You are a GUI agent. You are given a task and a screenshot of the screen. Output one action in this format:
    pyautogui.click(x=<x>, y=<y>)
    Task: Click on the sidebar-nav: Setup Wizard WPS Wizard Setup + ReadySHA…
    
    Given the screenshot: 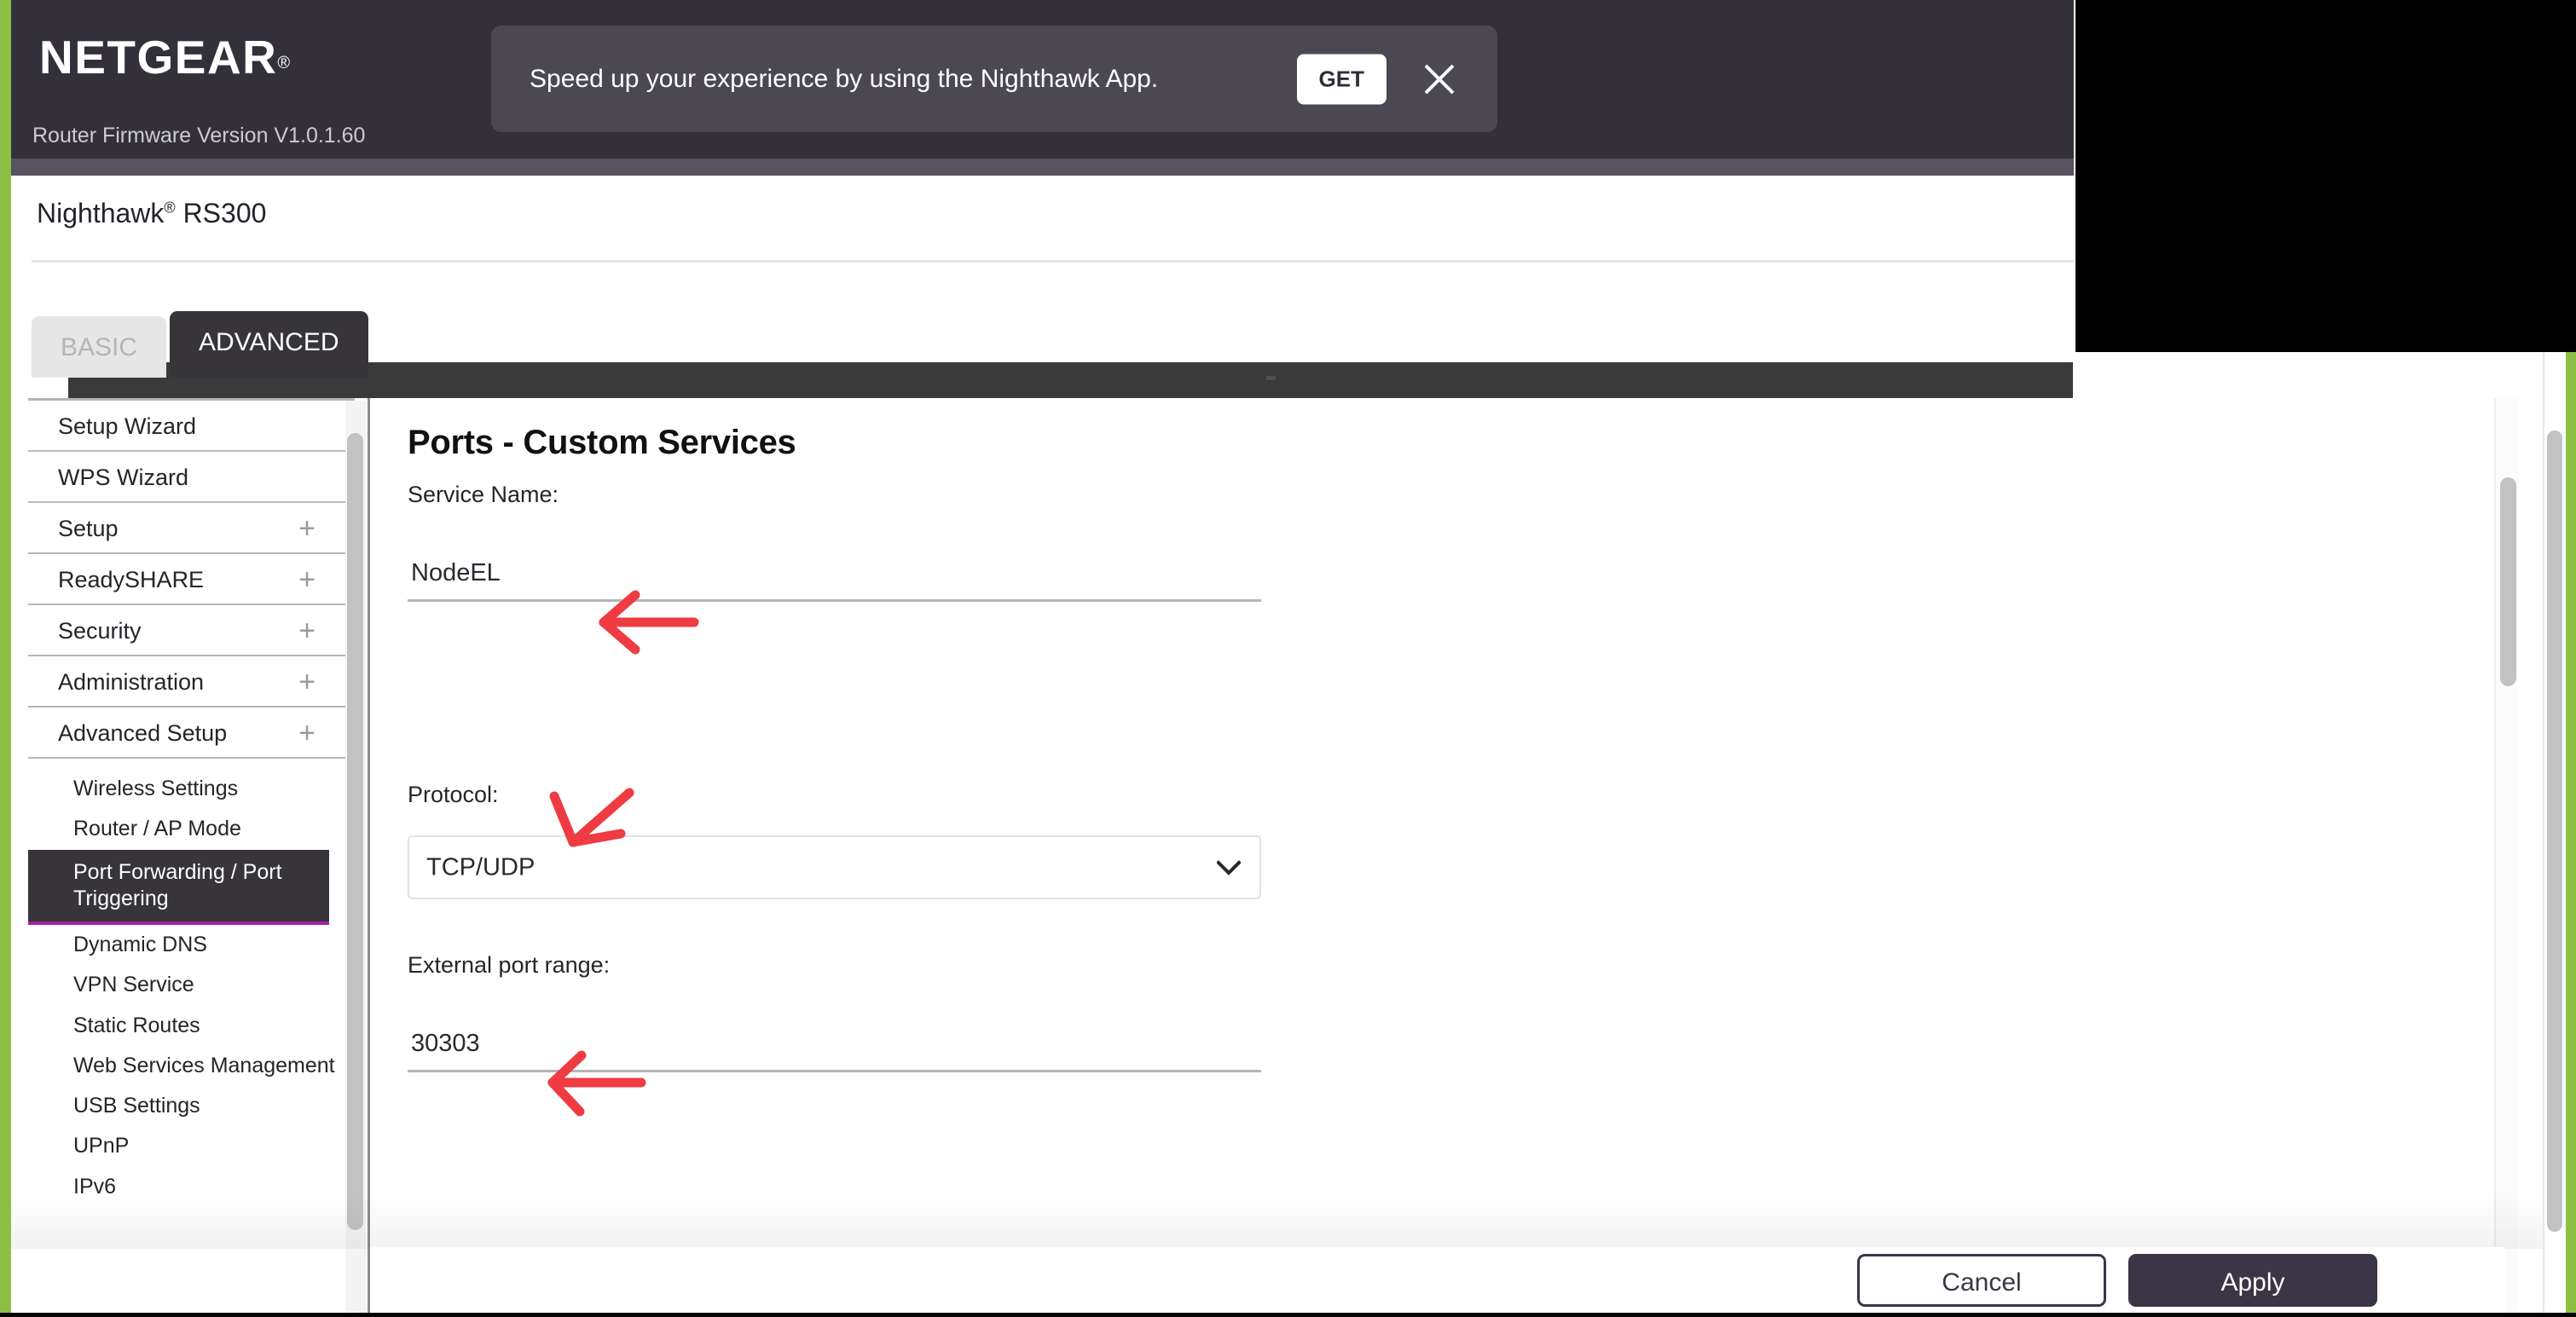 What is the action you would take?
    pyautogui.click(x=191, y=857)
    